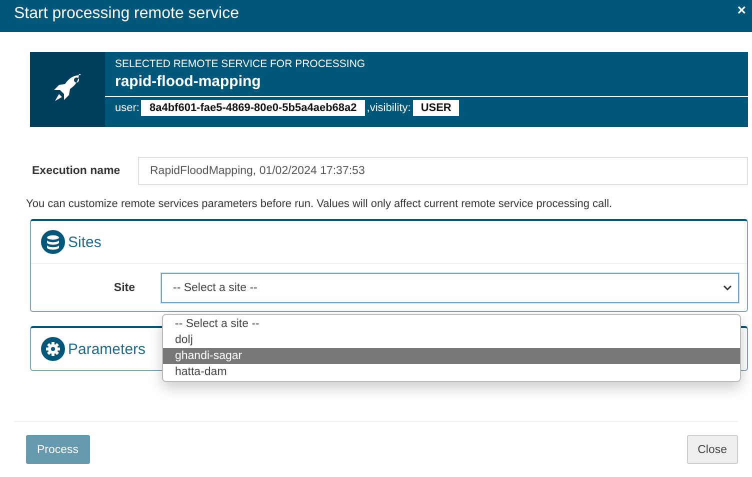  I want to click on close-button: ×, so click(741, 10).